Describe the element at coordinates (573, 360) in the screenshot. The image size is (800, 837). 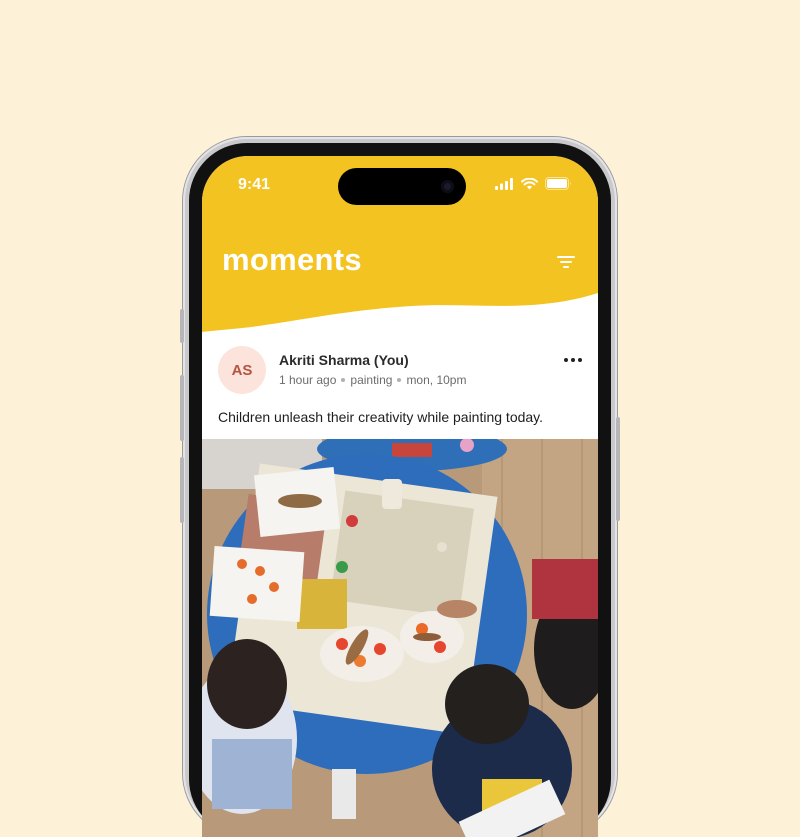
I see `more-options-icon` at that location.